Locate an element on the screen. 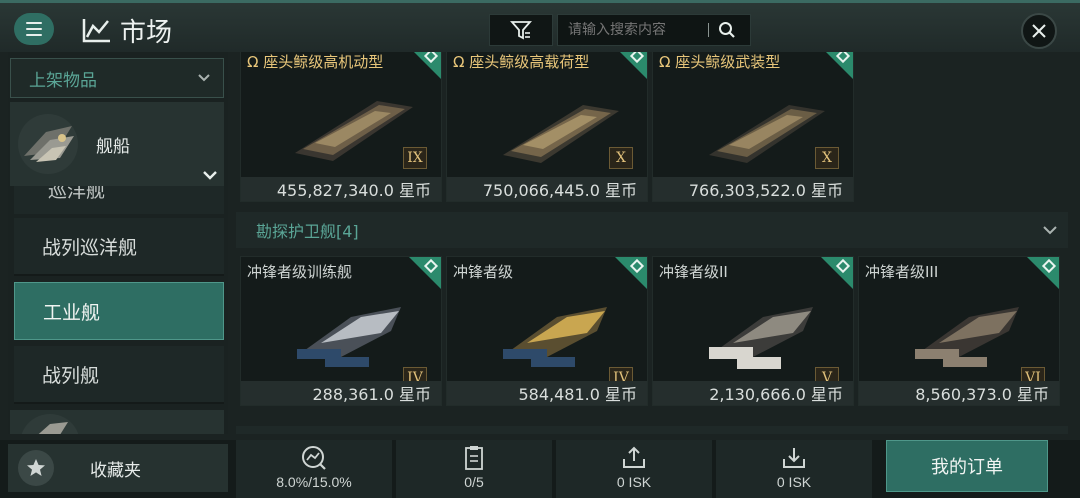 This screenshot has width=1080, height=498. my-orders-label: 我的订单 is located at coordinates (967, 467).